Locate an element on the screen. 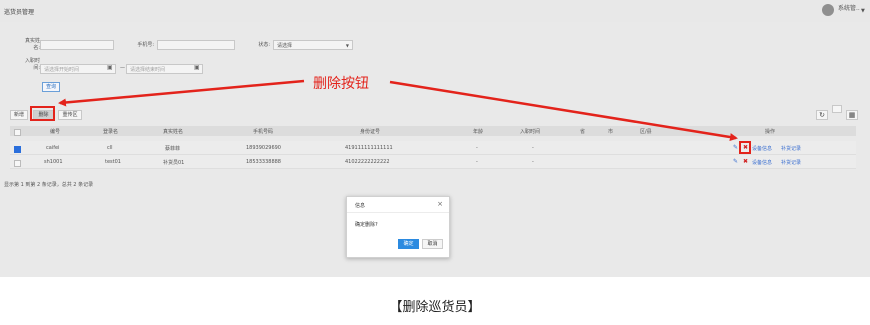 The image size is (870, 325). dialog-title: 信息 is located at coordinates (360, 206).